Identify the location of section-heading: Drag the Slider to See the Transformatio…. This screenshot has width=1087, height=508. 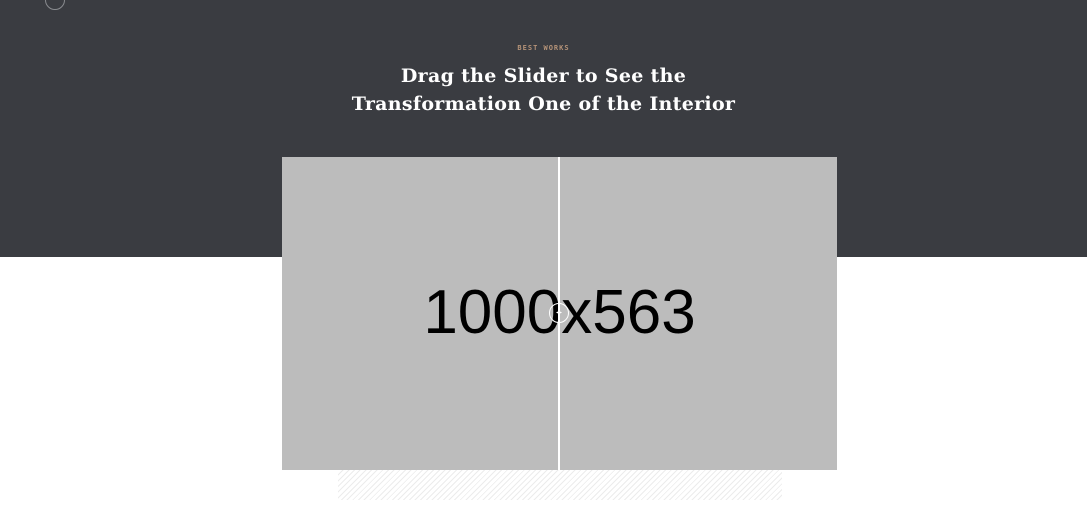
(543, 90).